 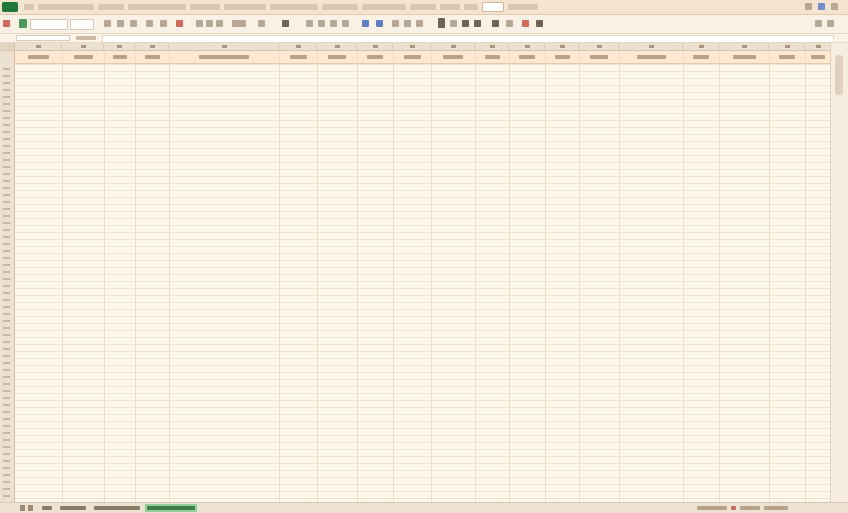 What do you see at coordinates (10, 7) in the screenshot?
I see `app-logo-icon` at bounding box center [10, 7].